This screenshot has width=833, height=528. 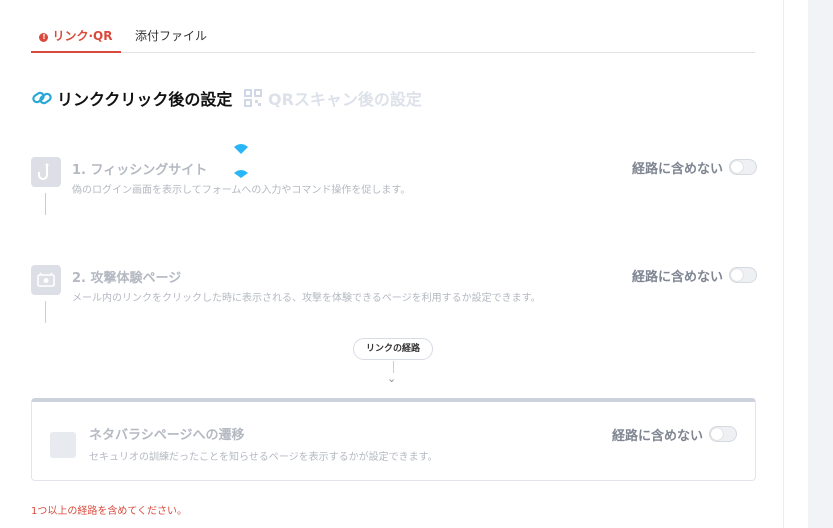 I want to click on mode-link-click: リンククリック後の設定, so click(x=131, y=98).